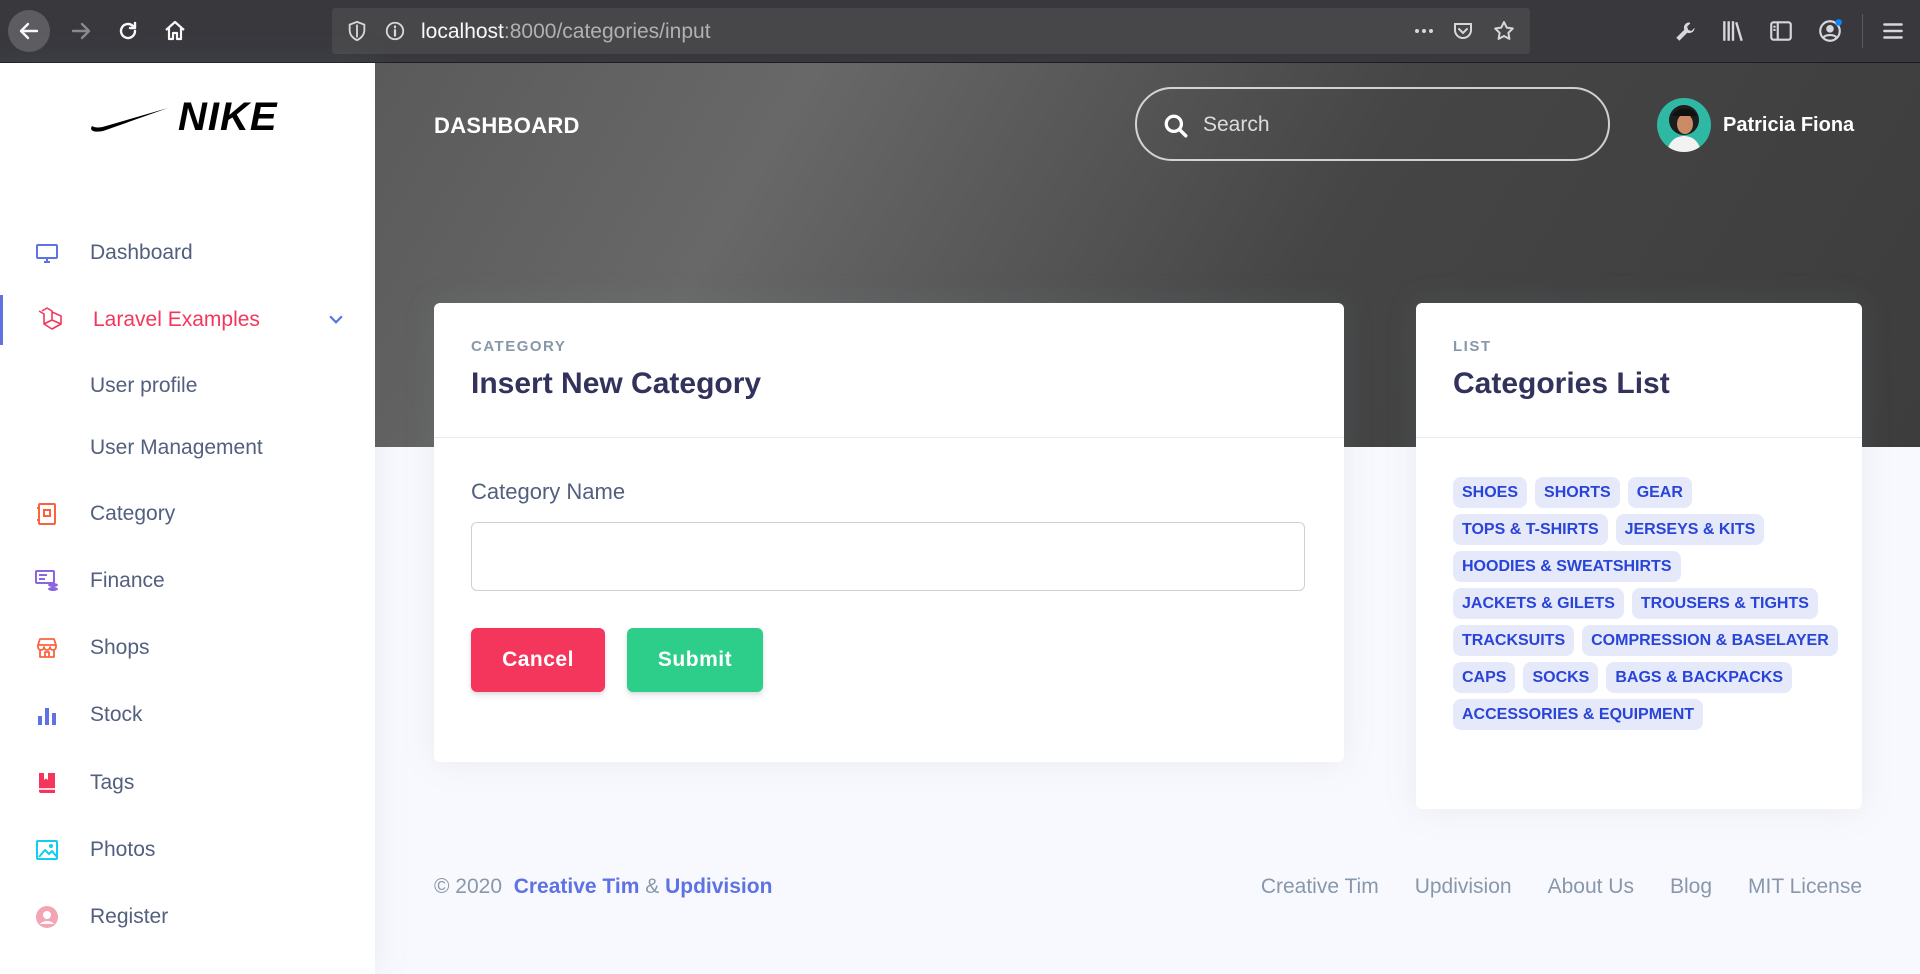 This screenshot has height=974, width=1920. I want to click on sidebar-item-category: Category, so click(187, 514).